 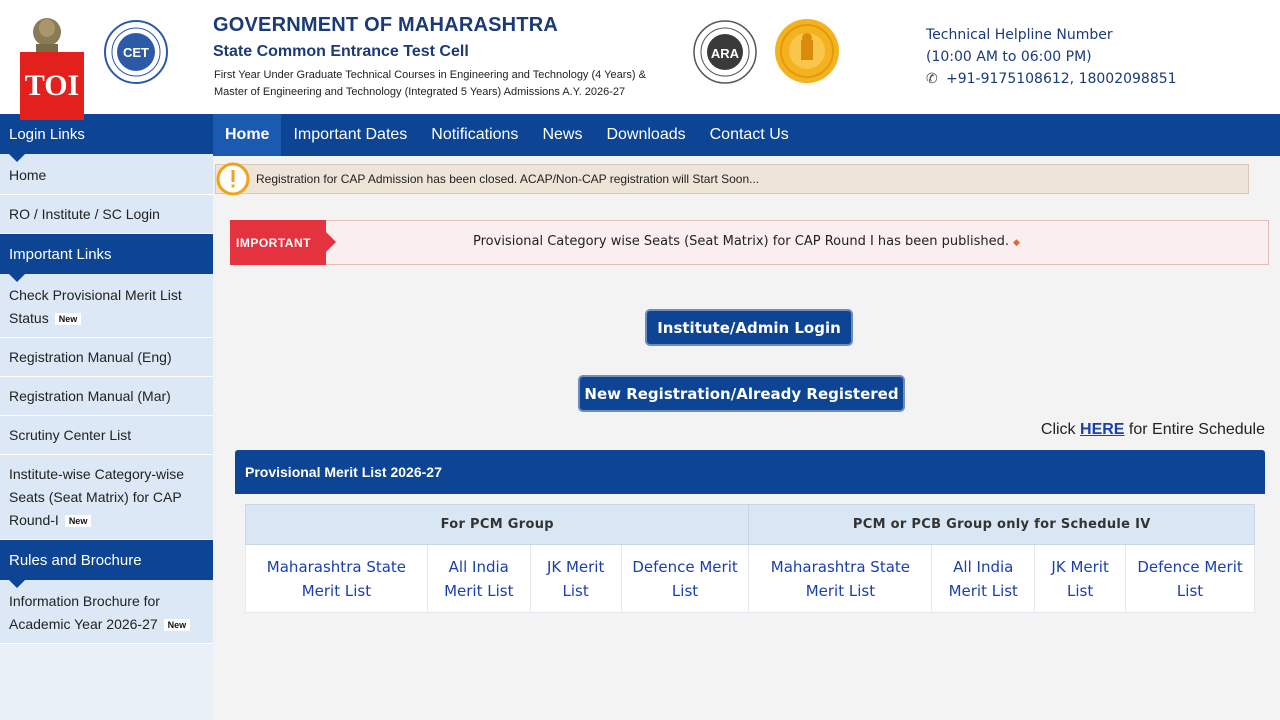 I want to click on institute-admin-login-button: Institute/Admin Login, so click(x=749, y=327).